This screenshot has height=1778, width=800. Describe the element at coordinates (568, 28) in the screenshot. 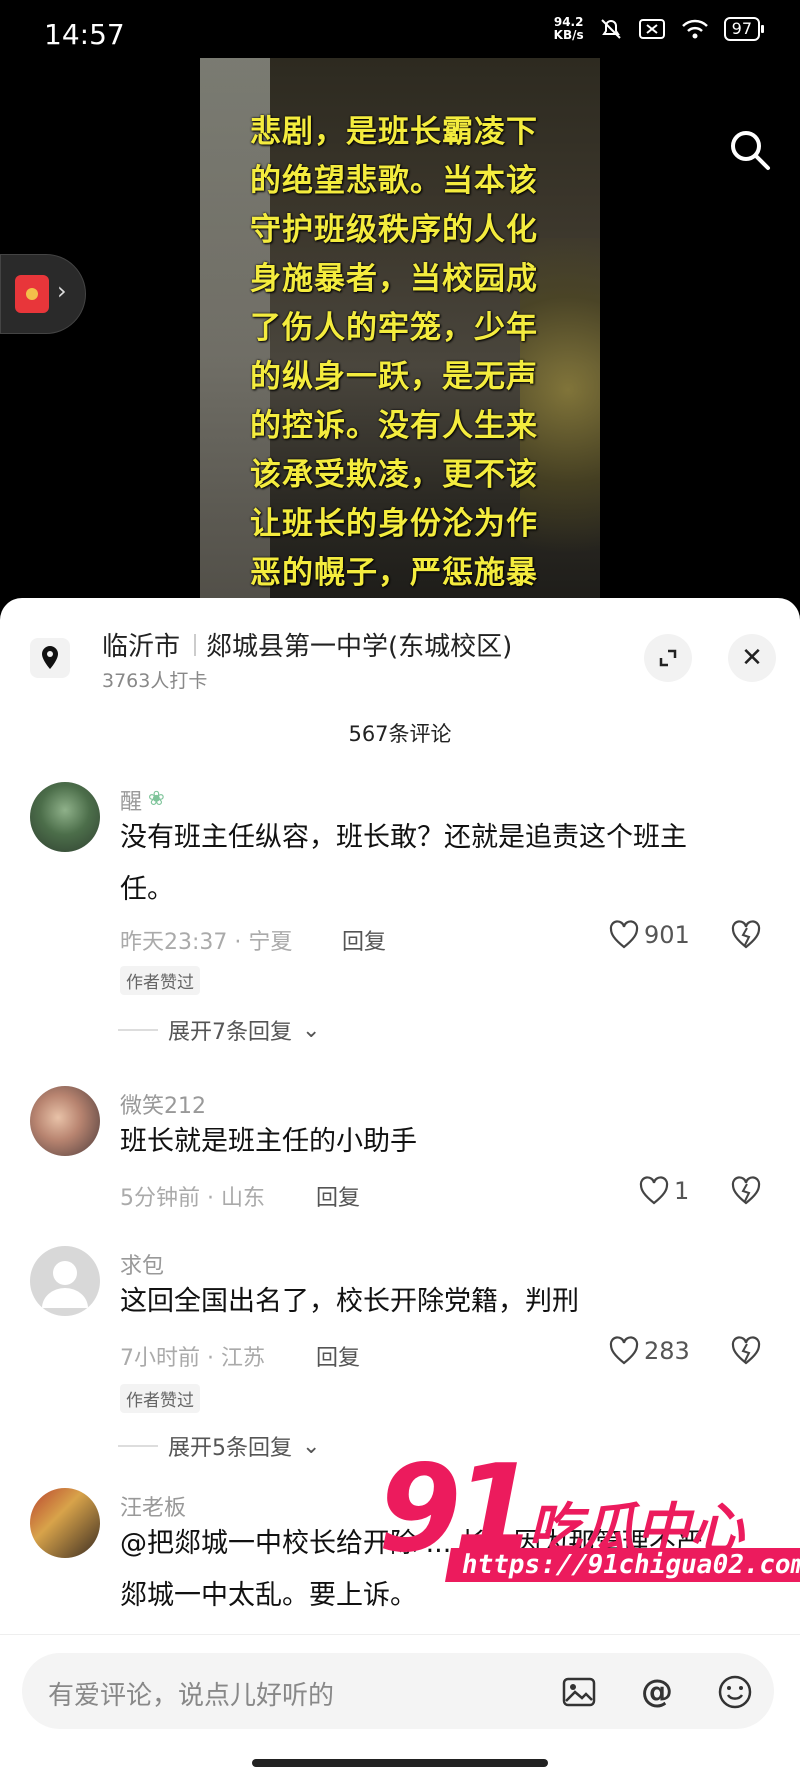

I see `net-speed: 94.2 KB/s` at that location.